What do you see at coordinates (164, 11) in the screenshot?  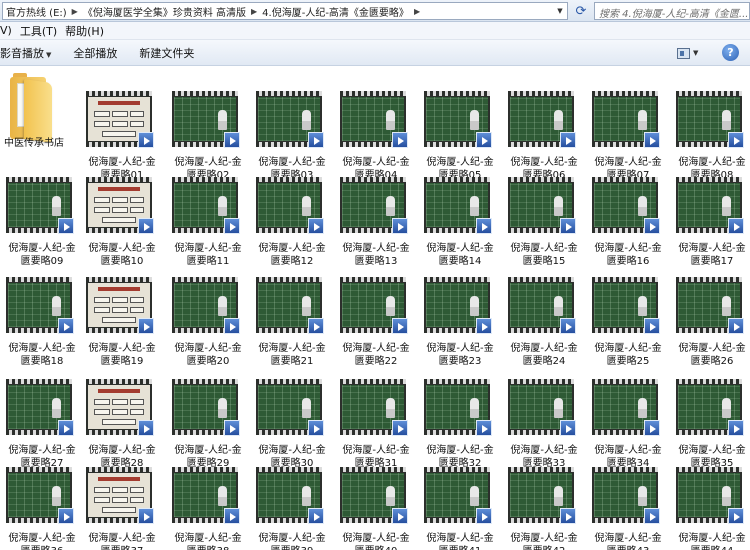 I see `breadcrumb-collection: 《倪海厦医学全集》珍贵资料 高清版` at bounding box center [164, 11].